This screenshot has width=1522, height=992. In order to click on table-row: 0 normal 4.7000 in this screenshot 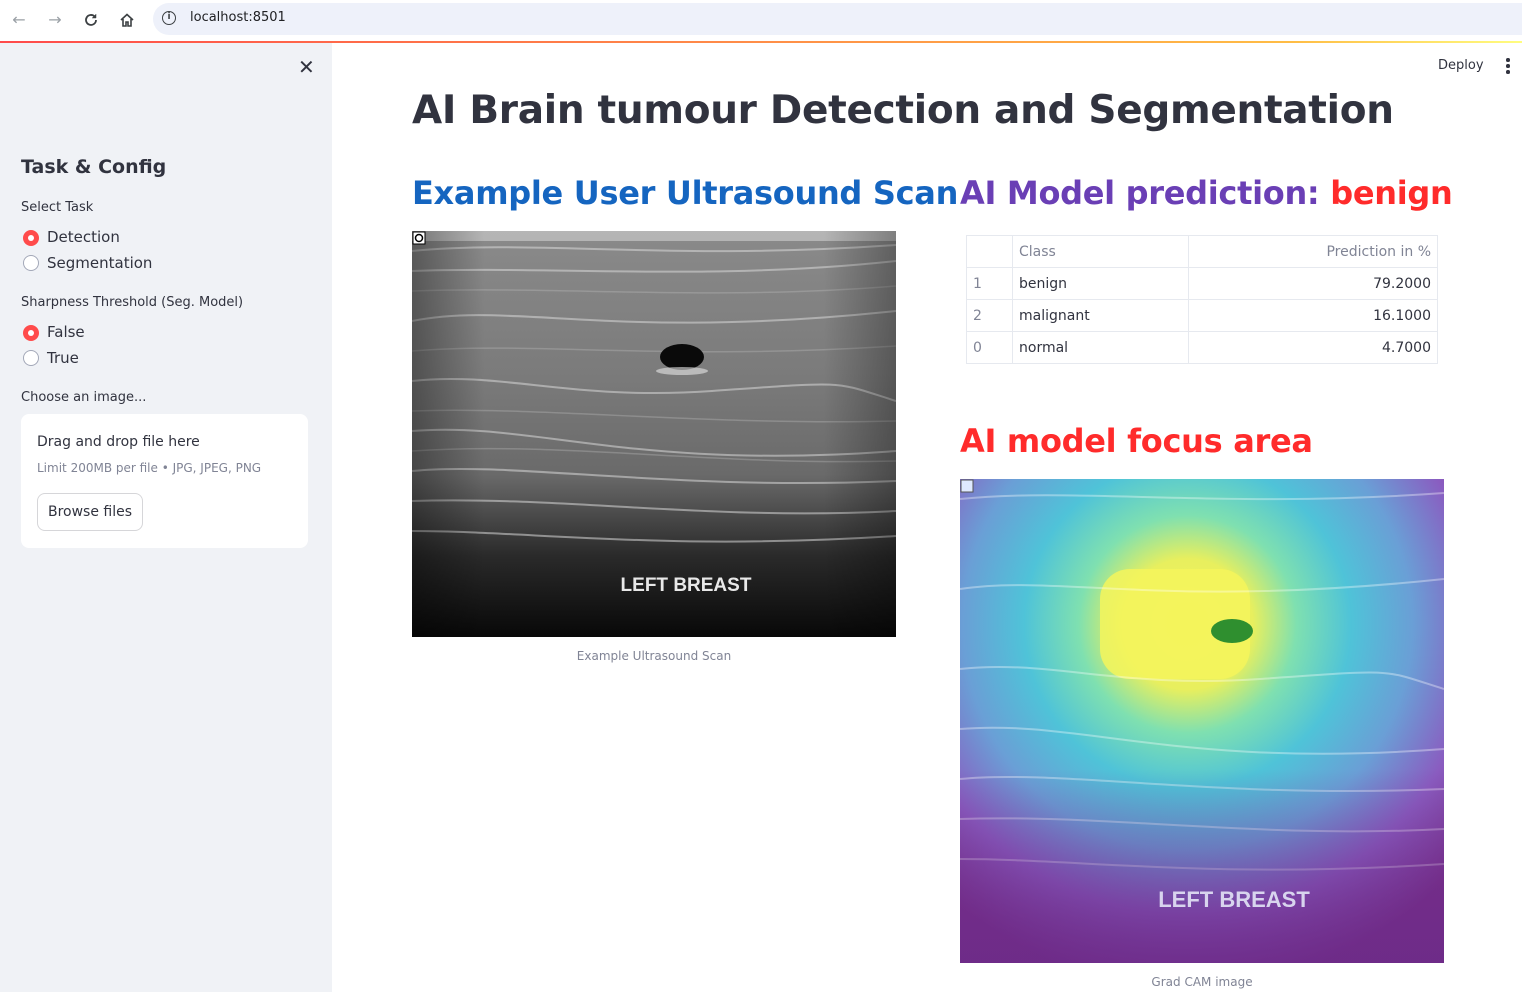, I will do `click(1202, 347)`.